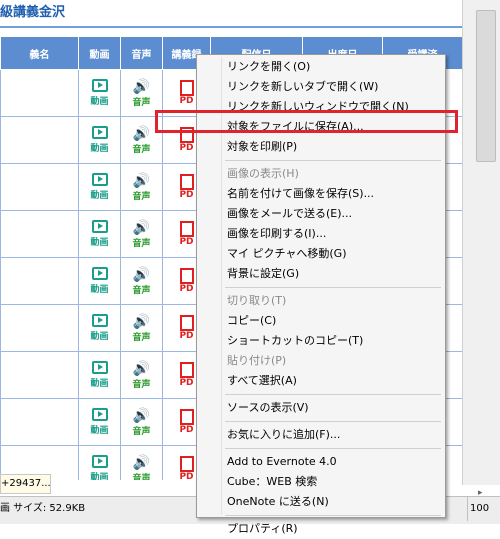 The image size is (500, 539). Describe the element at coordinates (321, 254) in the screenshot. I see `context-menu-item: マイ ピクチャへ移動(G)` at that location.